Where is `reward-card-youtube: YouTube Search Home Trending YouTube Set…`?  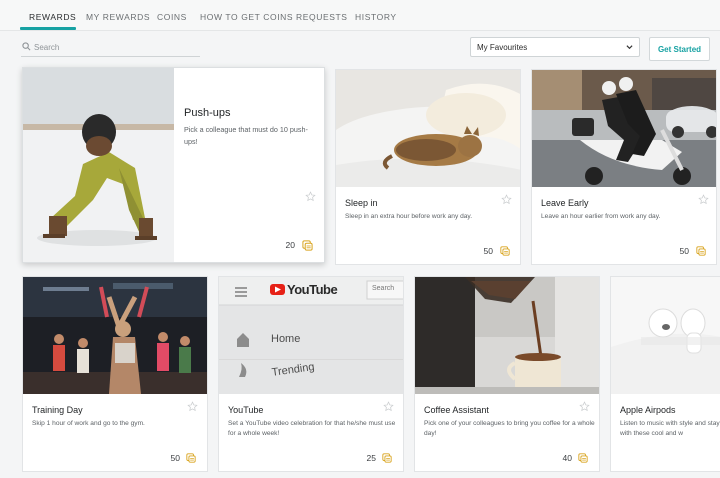
reward-card-youtube: YouTube Search Home Trending YouTube Set… is located at coordinates (311, 374).